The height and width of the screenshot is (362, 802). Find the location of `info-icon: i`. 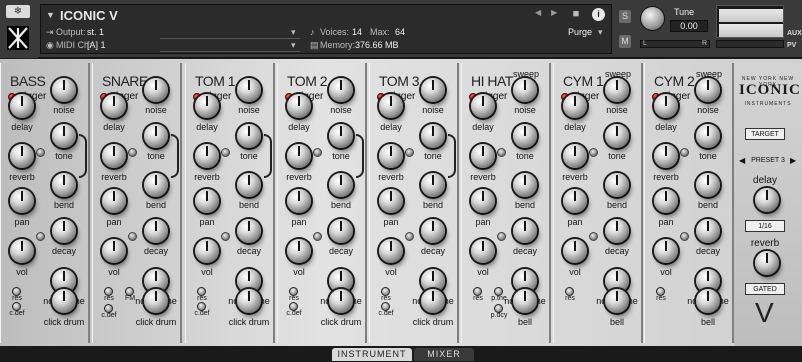

info-icon: i is located at coordinates (598, 14).